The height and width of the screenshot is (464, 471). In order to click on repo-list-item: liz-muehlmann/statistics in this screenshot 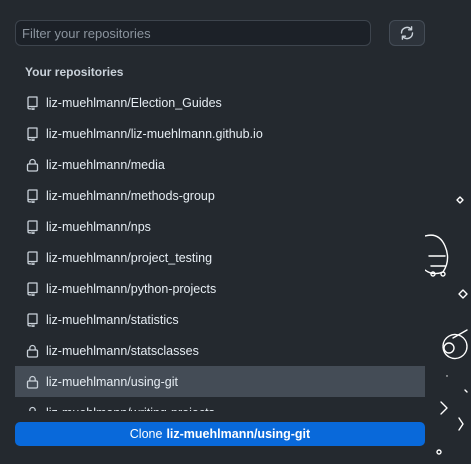, I will do `click(220, 319)`.